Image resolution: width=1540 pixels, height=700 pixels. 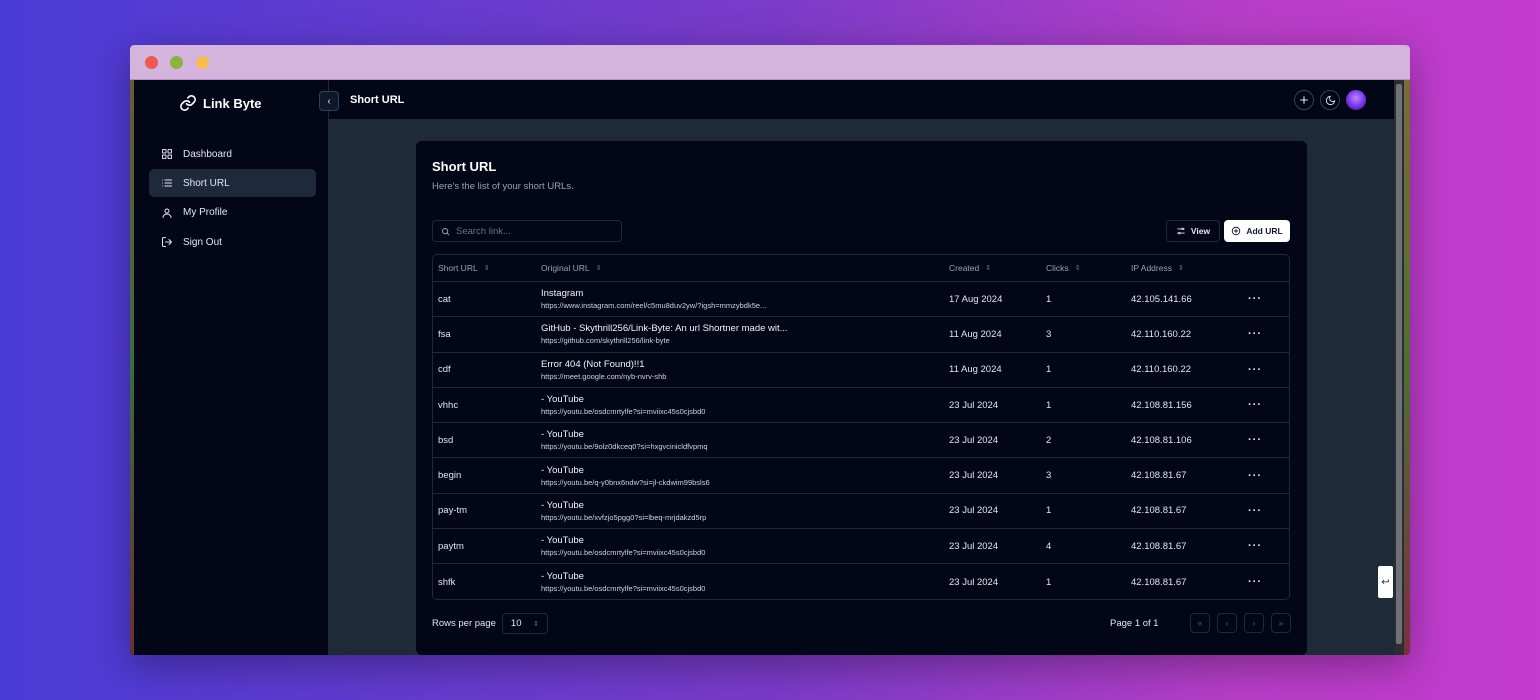 I want to click on short-url-cell: fsa, so click(x=487, y=334).